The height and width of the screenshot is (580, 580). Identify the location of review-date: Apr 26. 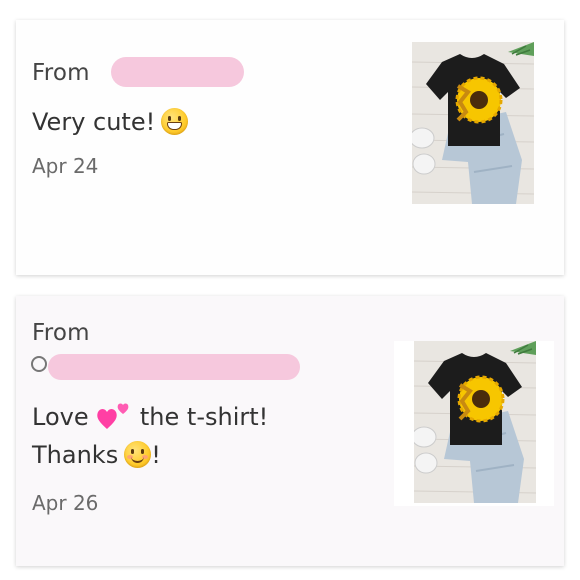
(65, 503).